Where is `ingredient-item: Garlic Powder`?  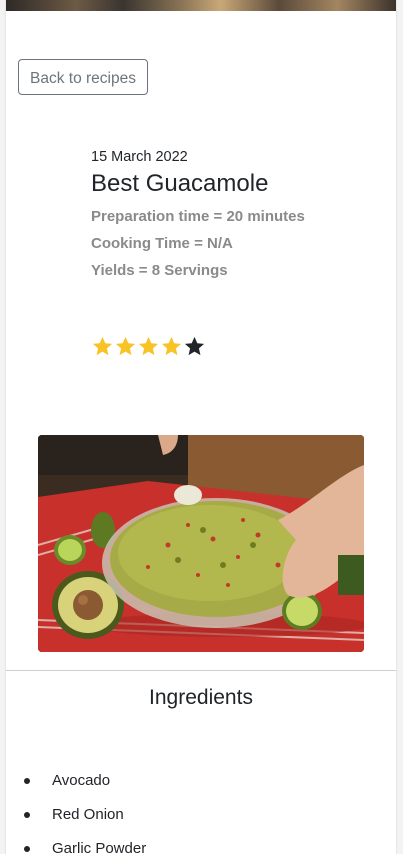
ingredient-item: Garlic Powder is located at coordinates (201, 845).